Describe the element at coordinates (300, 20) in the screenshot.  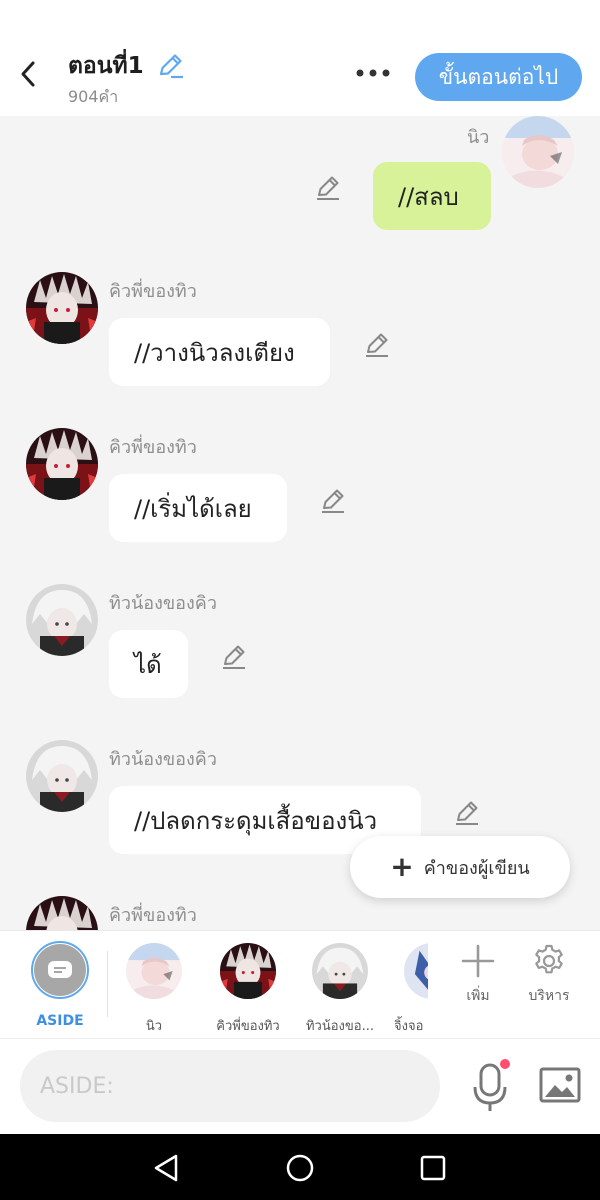
I see `status-bar` at that location.